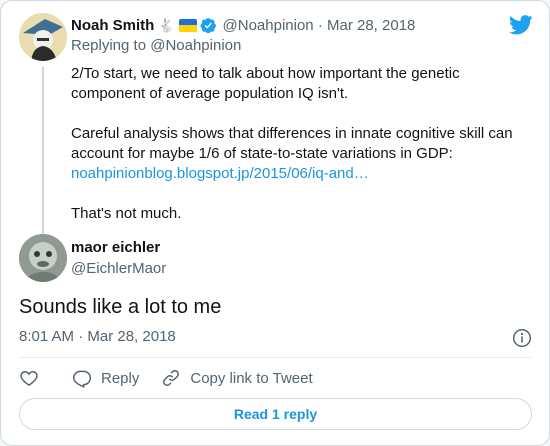 This screenshot has height=446, width=550. I want to click on actions-divider, so click(275, 357).